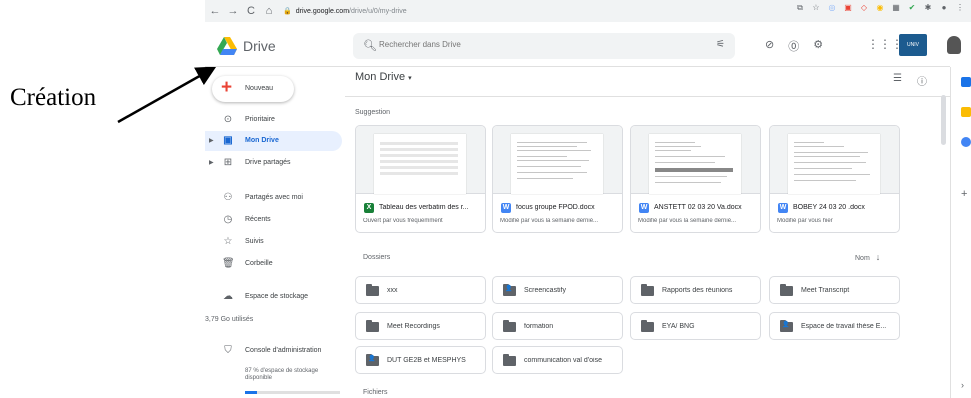 The image size is (971, 398). Describe the element at coordinates (215, 11) in the screenshot. I see `back-icon: ←` at that location.